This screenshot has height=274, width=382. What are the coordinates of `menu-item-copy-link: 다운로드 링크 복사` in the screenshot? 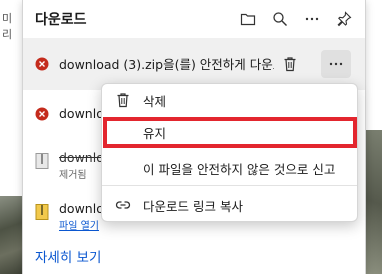 It's located at (229, 205).